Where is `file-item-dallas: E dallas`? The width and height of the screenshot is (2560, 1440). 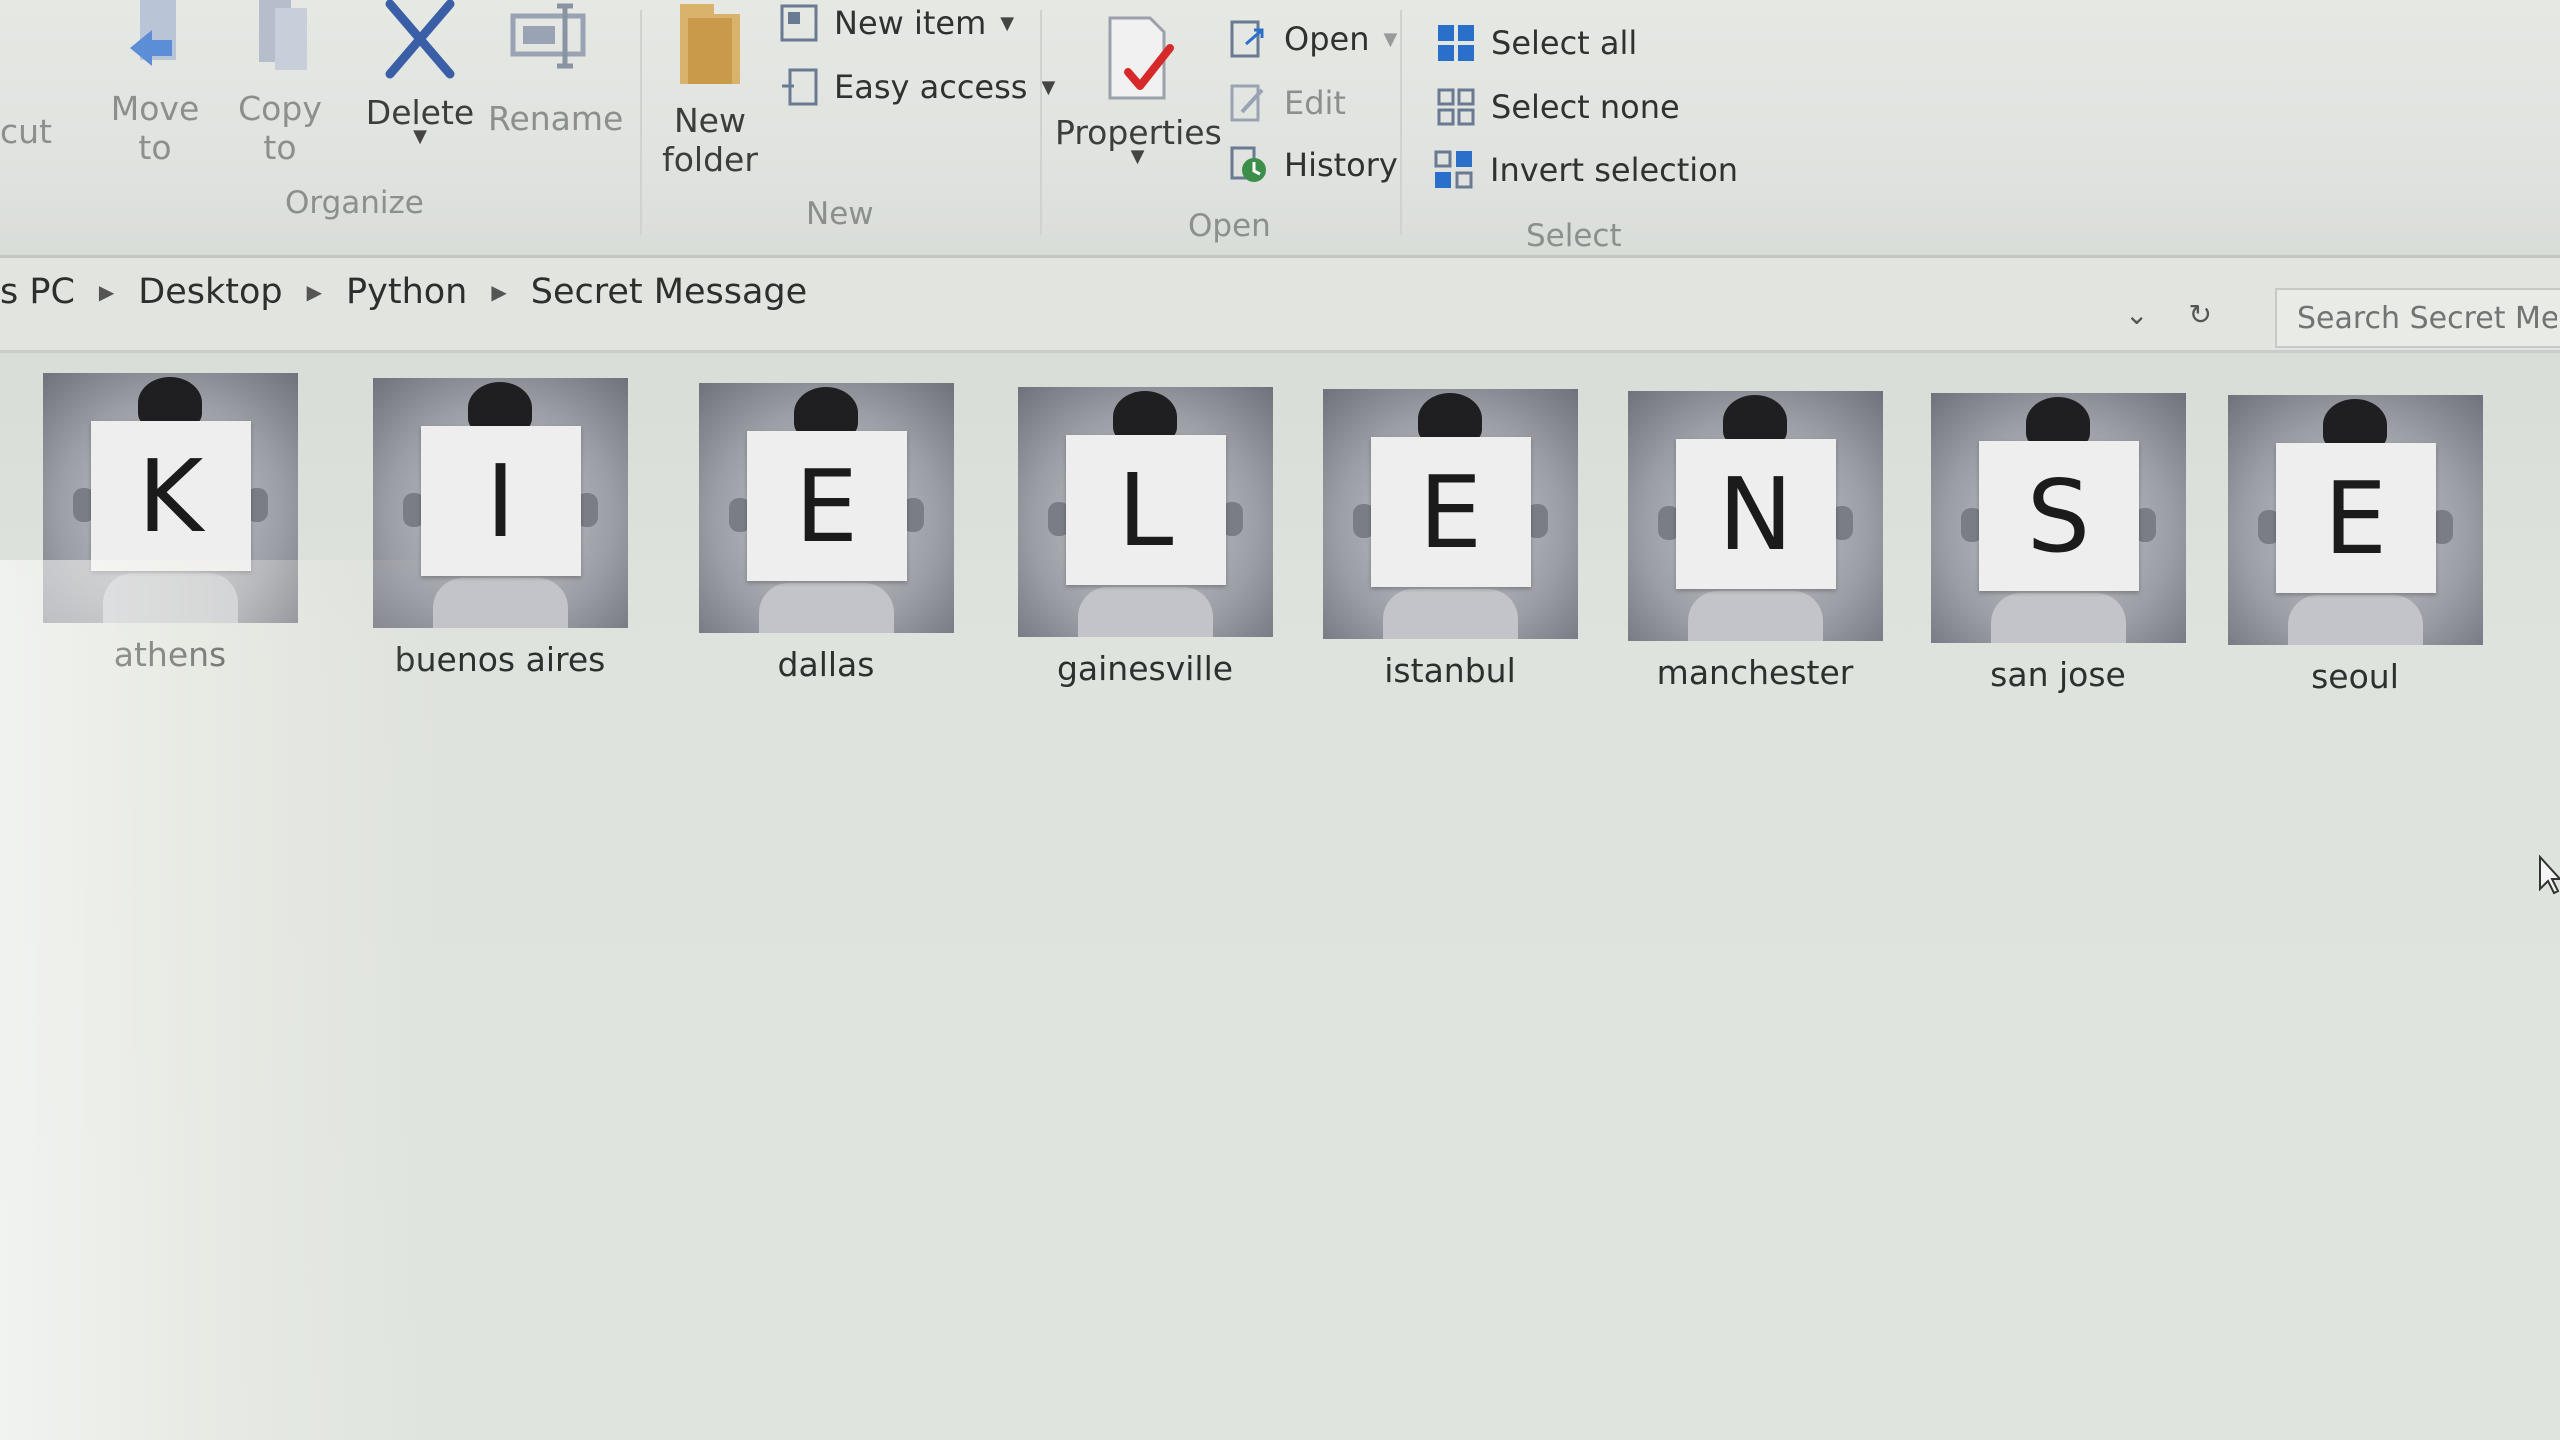 file-item-dallas: E dallas is located at coordinates (826, 533).